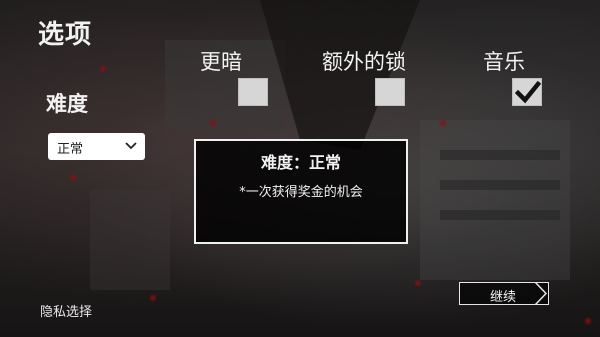 This screenshot has height=337, width=600. What do you see at coordinates (221, 62) in the screenshot?
I see `darker-label: 更暗` at bounding box center [221, 62].